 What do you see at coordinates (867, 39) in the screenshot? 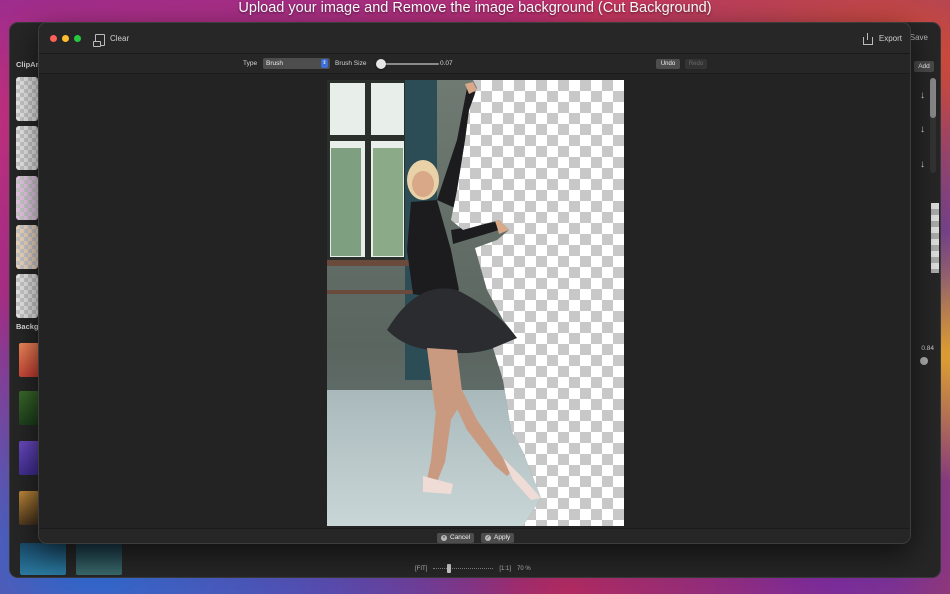
I see `share-icon` at bounding box center [867, 39].